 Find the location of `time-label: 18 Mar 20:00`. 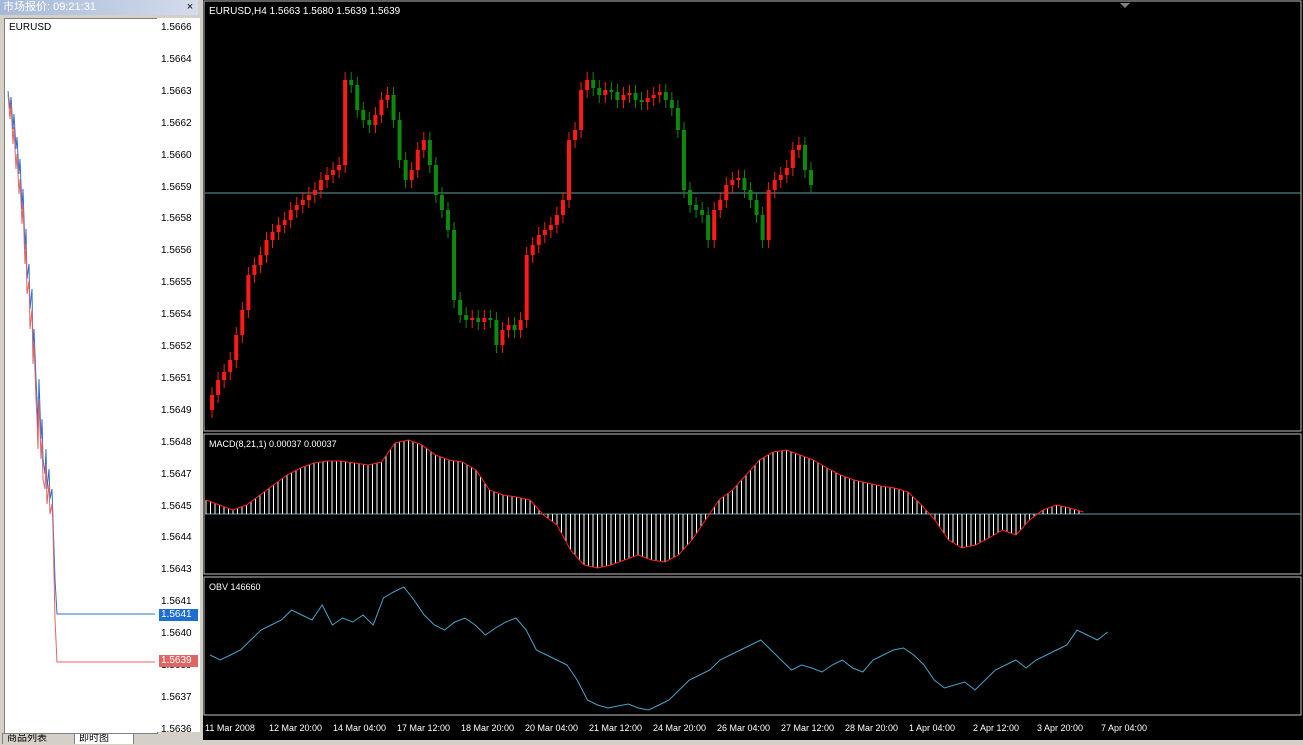

time-label: 18 Mar 20:00 is located at coordinates (487, 728).